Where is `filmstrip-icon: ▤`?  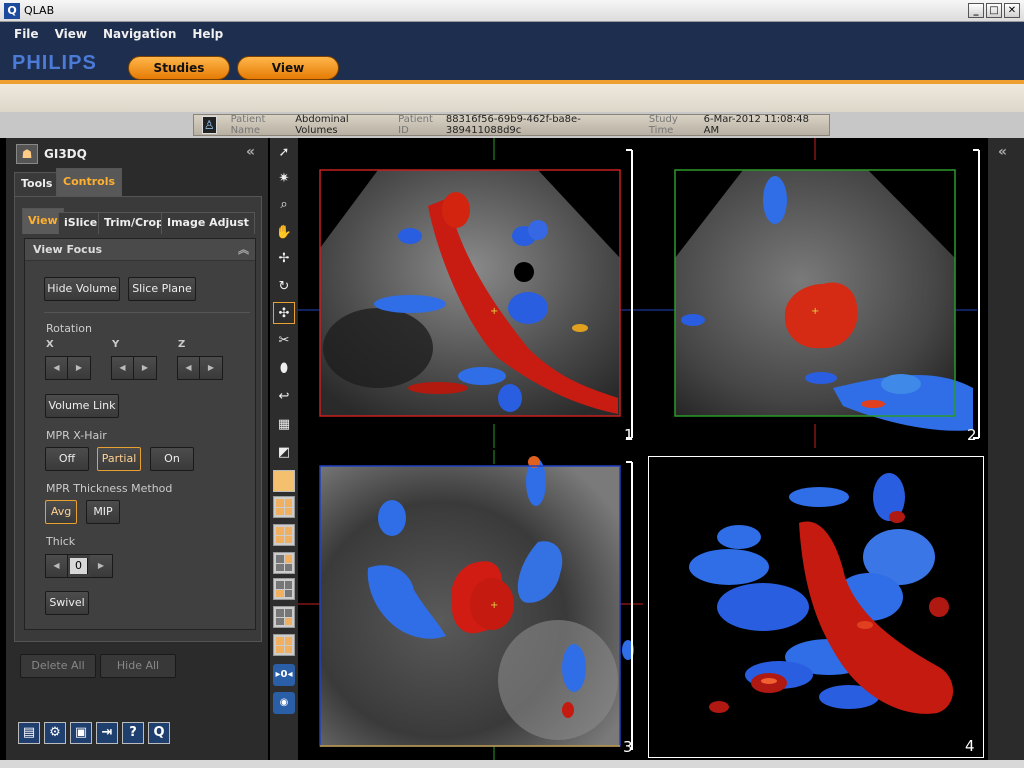 filmstrip-icon: ▤ is located at coordinates (29, 733).